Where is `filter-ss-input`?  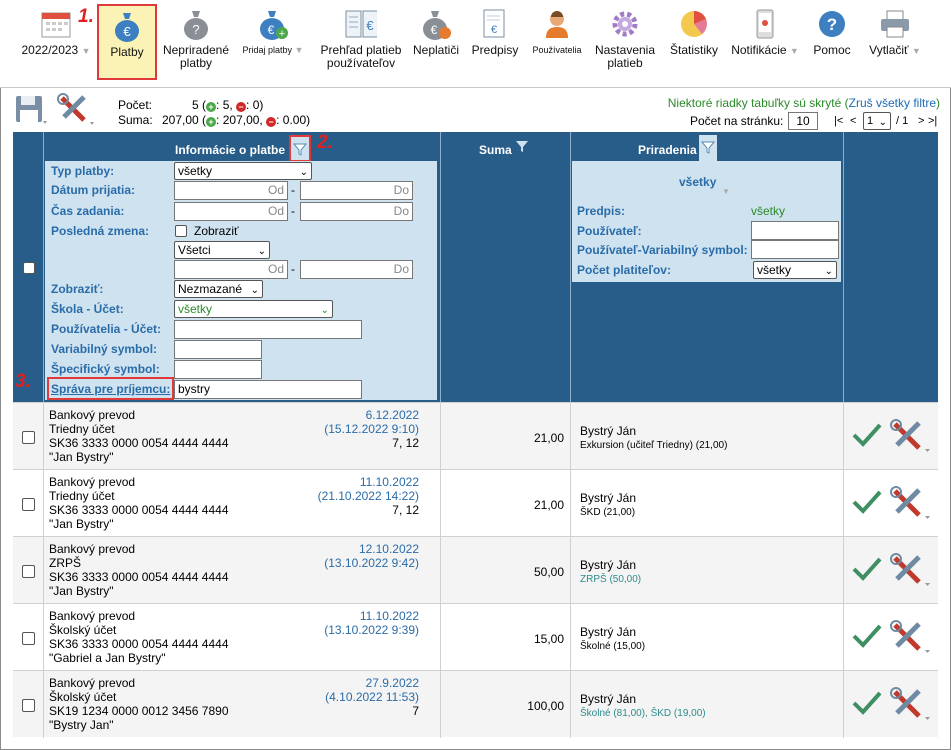 filter-ss-input is located at coordinates (218, 369).